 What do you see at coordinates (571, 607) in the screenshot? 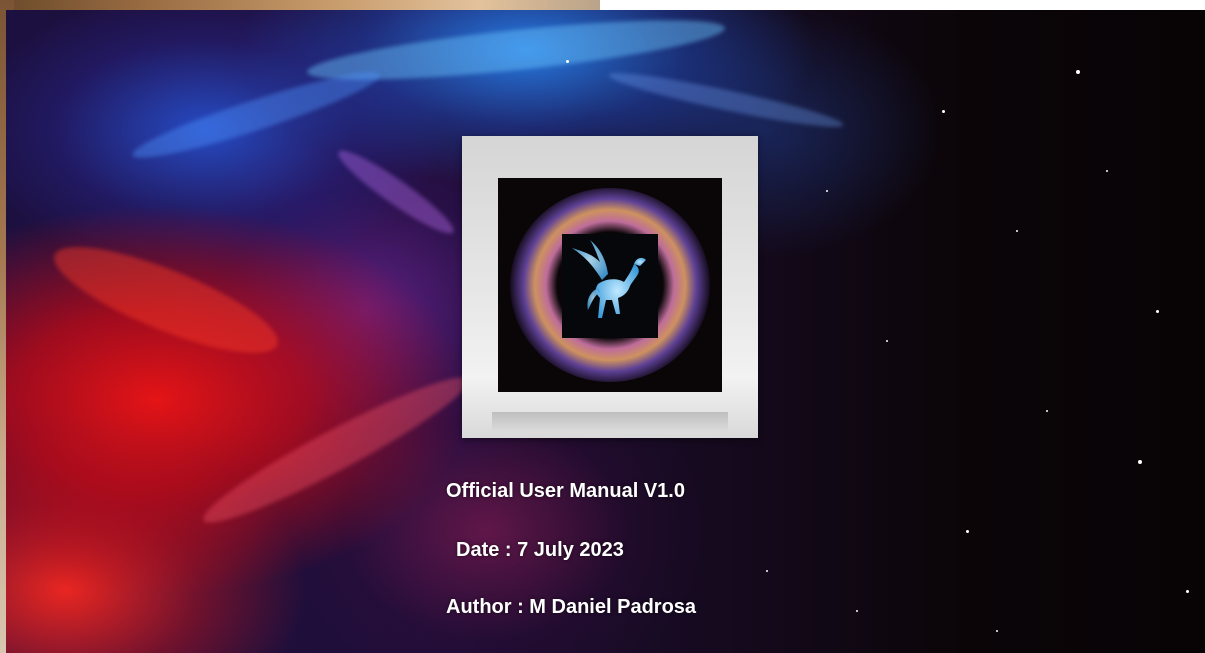
I see `manual-author: Author : M Daniel Padrosa` at bounding box center [571, 607].